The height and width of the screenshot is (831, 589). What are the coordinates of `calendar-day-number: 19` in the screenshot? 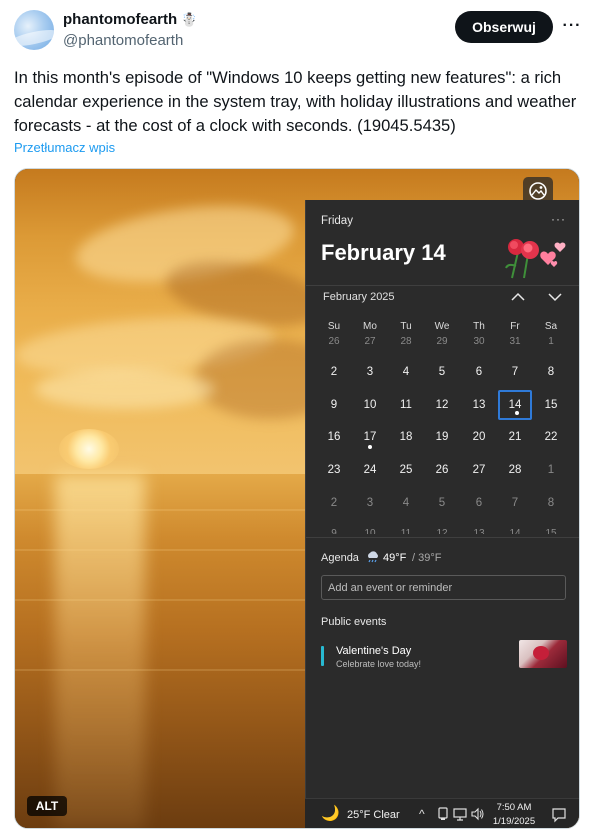 It's located at (442, 437).